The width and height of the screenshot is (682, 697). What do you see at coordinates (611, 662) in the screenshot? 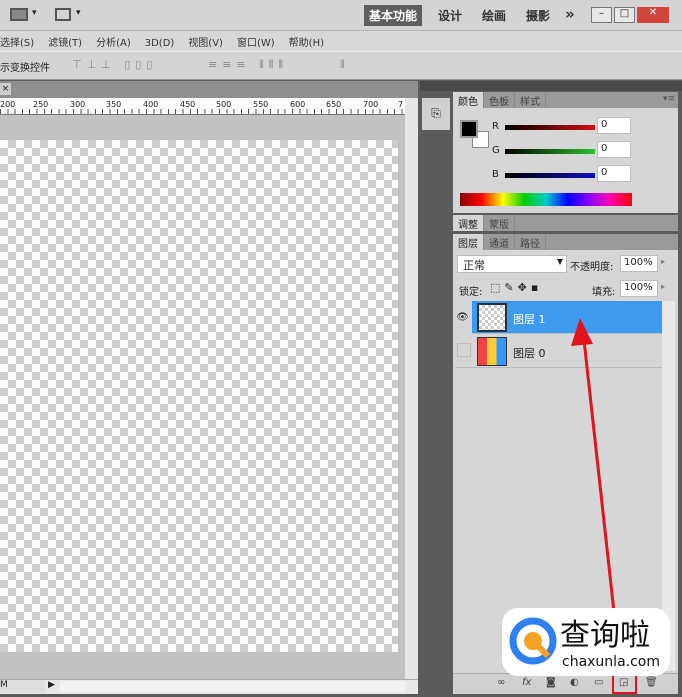
I see `watermark-url: chaxunla.com` at bounding box center [611, 662].